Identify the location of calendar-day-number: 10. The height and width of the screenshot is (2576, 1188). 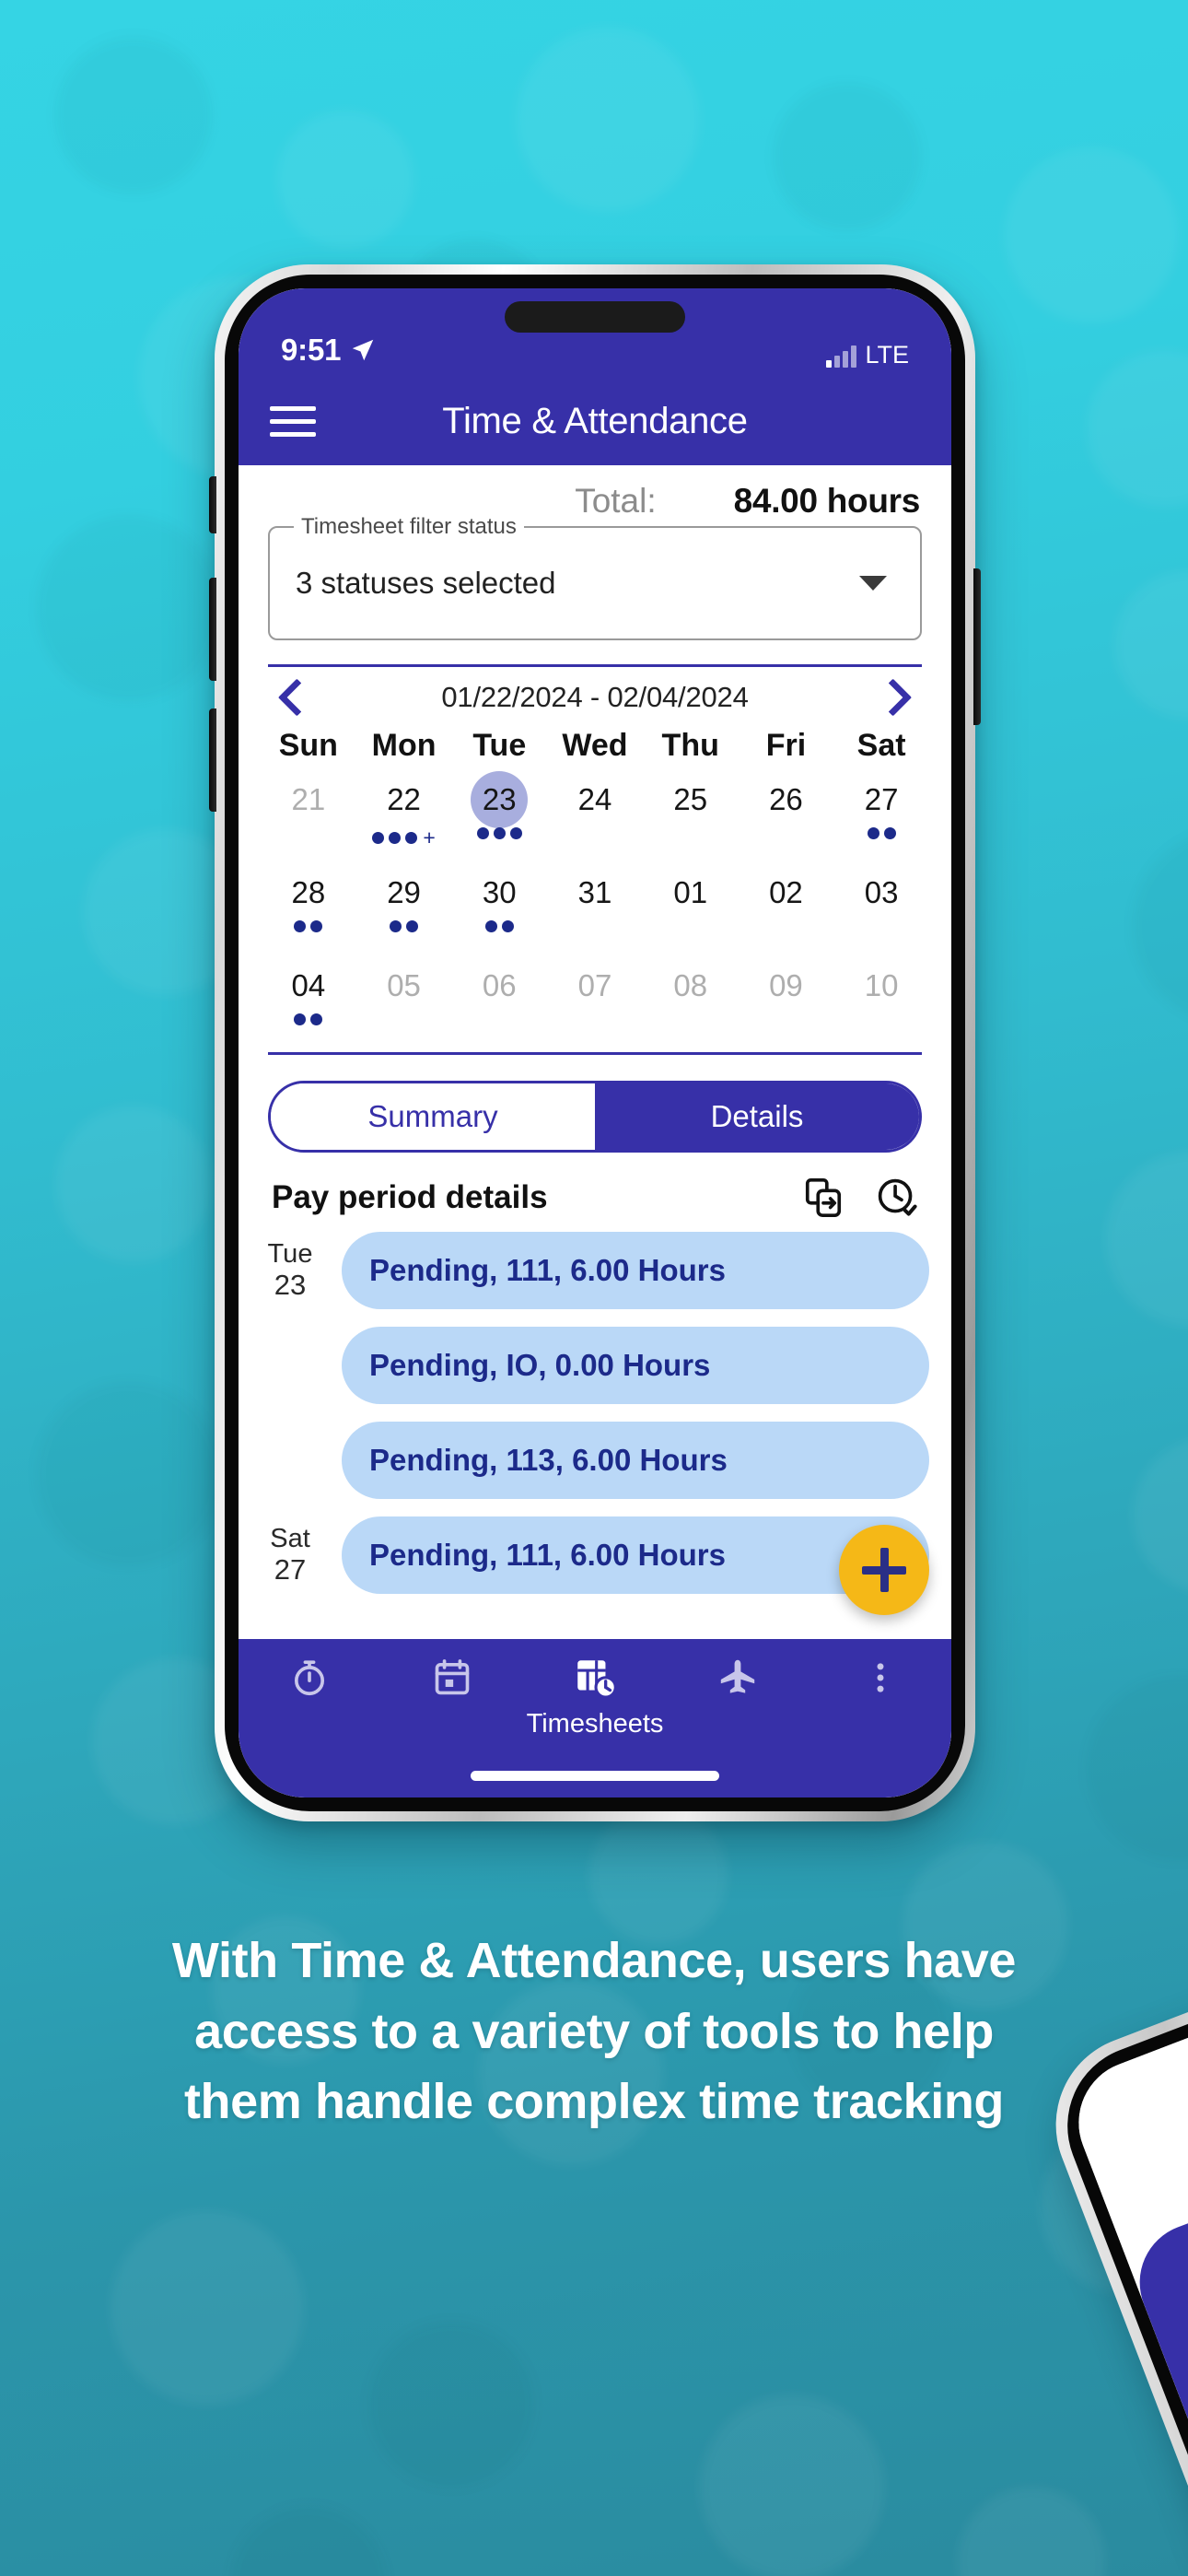
(881, 985).